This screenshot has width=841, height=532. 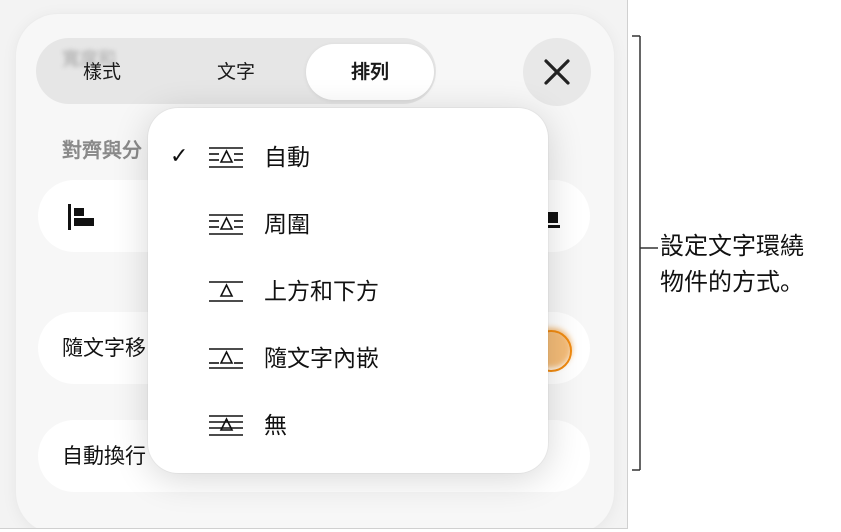 I want to click on tab-text: 文字, so click(x=236, y=72).